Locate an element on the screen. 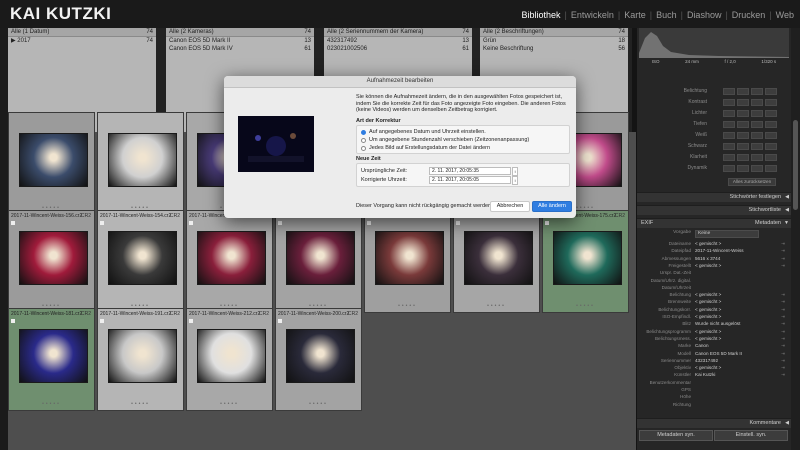 The height and width of the screenshot is (450, 800). filter-row: Canon EOS 5D Mark IV 61 is located at coordinates (240, 49).